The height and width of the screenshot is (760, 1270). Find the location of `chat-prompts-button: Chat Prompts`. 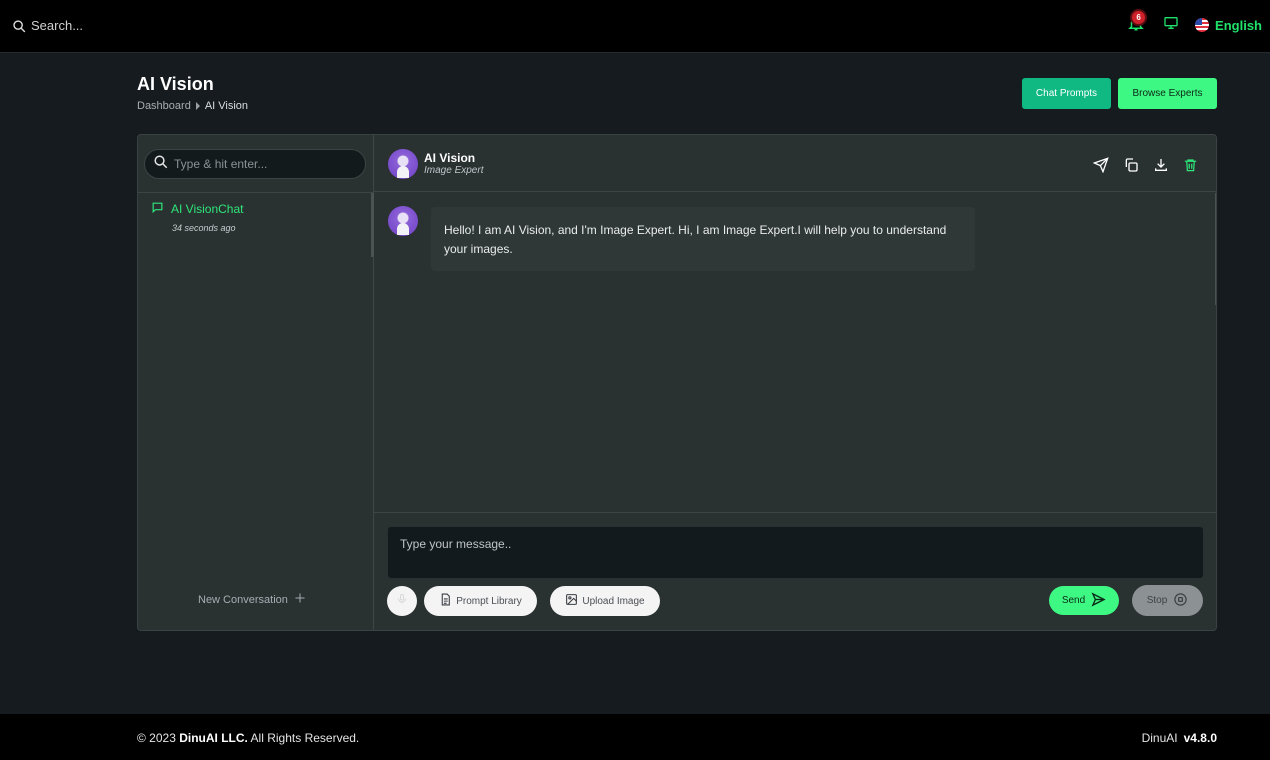

chat-prompts-button: Chat Prompts is located at coordinates (1066, 93).